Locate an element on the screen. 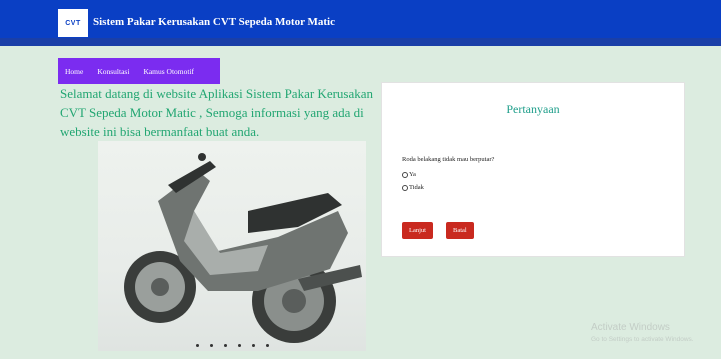  cancel-button: Batal is located at coordinates (460, 230).